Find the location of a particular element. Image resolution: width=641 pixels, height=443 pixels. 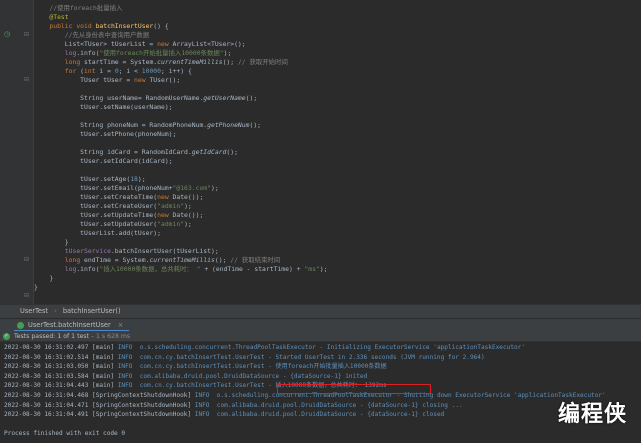

console-msg: - 使用foreach开始批量插入10000条数据 is located at coordinates (325, 367).